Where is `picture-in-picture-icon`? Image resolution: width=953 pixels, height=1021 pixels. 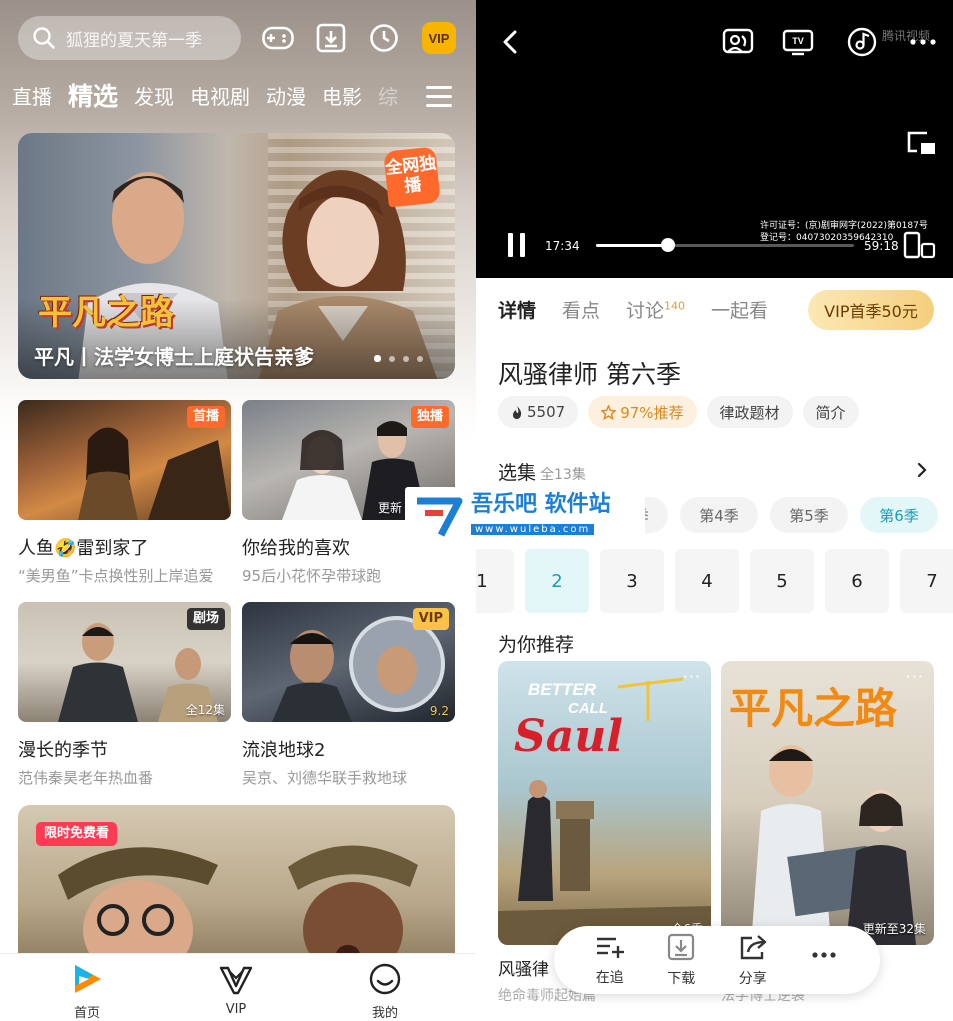
picture-in-picture-icon is located at coordinates (921, 143).